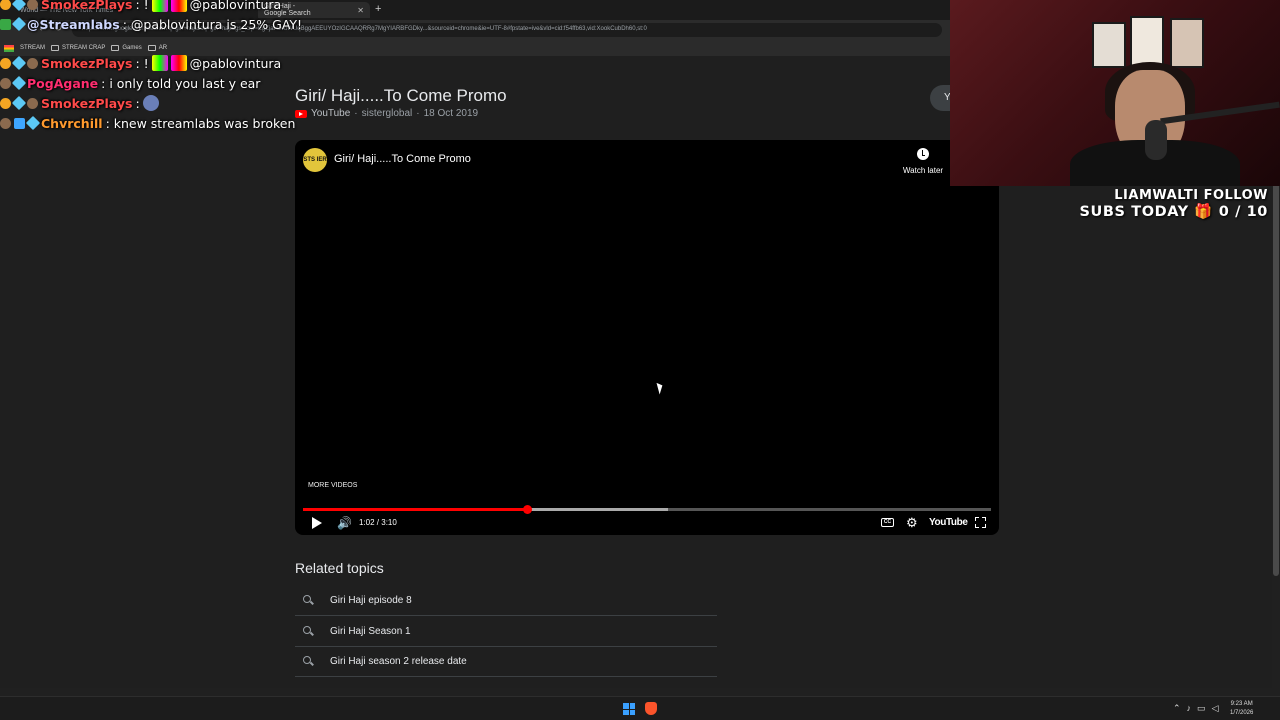 The height and width of the screenshot is (720, 1280). Describe the element at coordinates (651, 708) in the screenshot. I see `brave-browser-icon` at that location.